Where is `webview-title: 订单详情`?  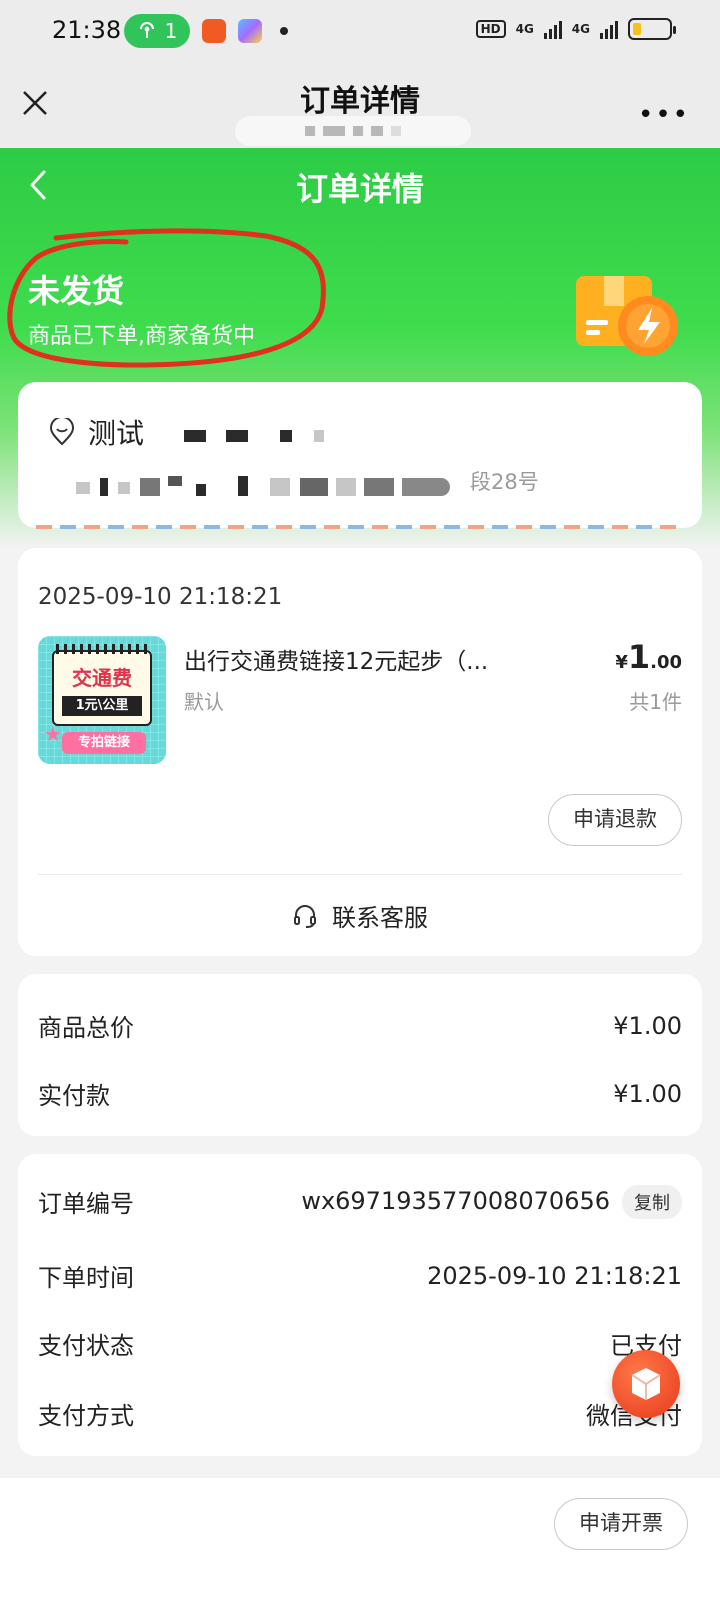
webview-title: 订单详情 is located at coordinates (360, 101).